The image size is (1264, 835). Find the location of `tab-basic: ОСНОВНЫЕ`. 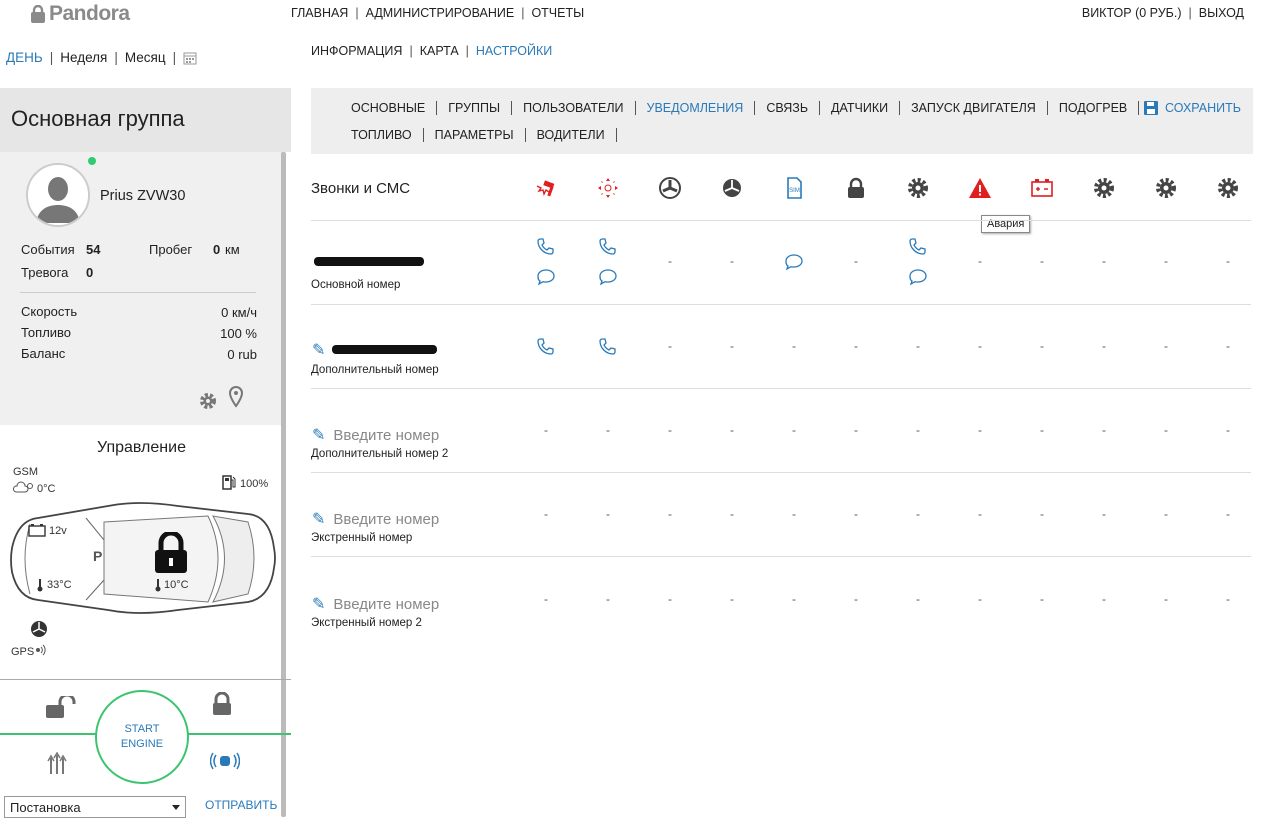

tab-basic: ОСНОВНЫЕ is located at coordinates (394, 108).